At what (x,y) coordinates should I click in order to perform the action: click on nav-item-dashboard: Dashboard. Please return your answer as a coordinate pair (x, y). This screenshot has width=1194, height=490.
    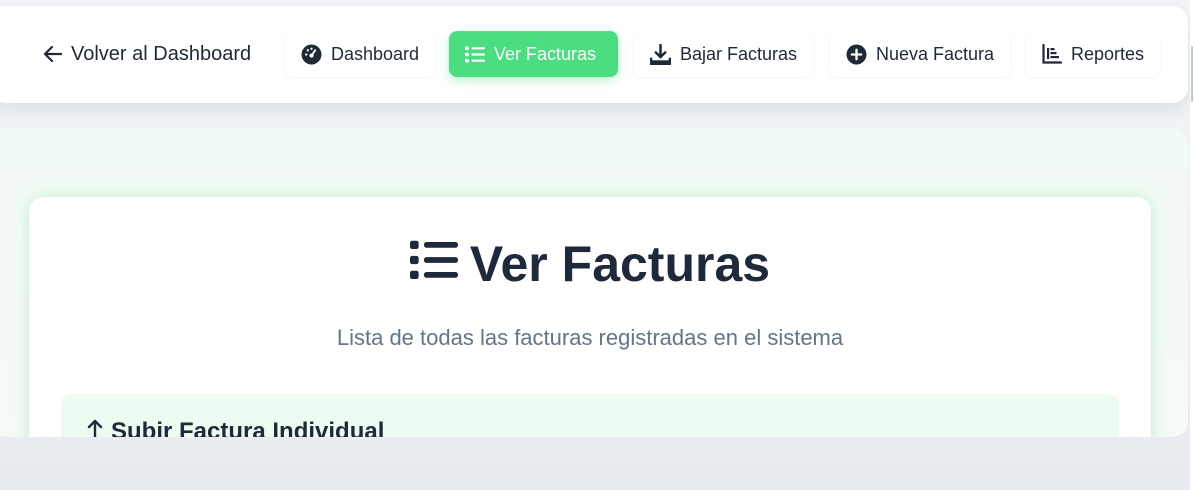
    Looking at the image, I should click on (360, 54).